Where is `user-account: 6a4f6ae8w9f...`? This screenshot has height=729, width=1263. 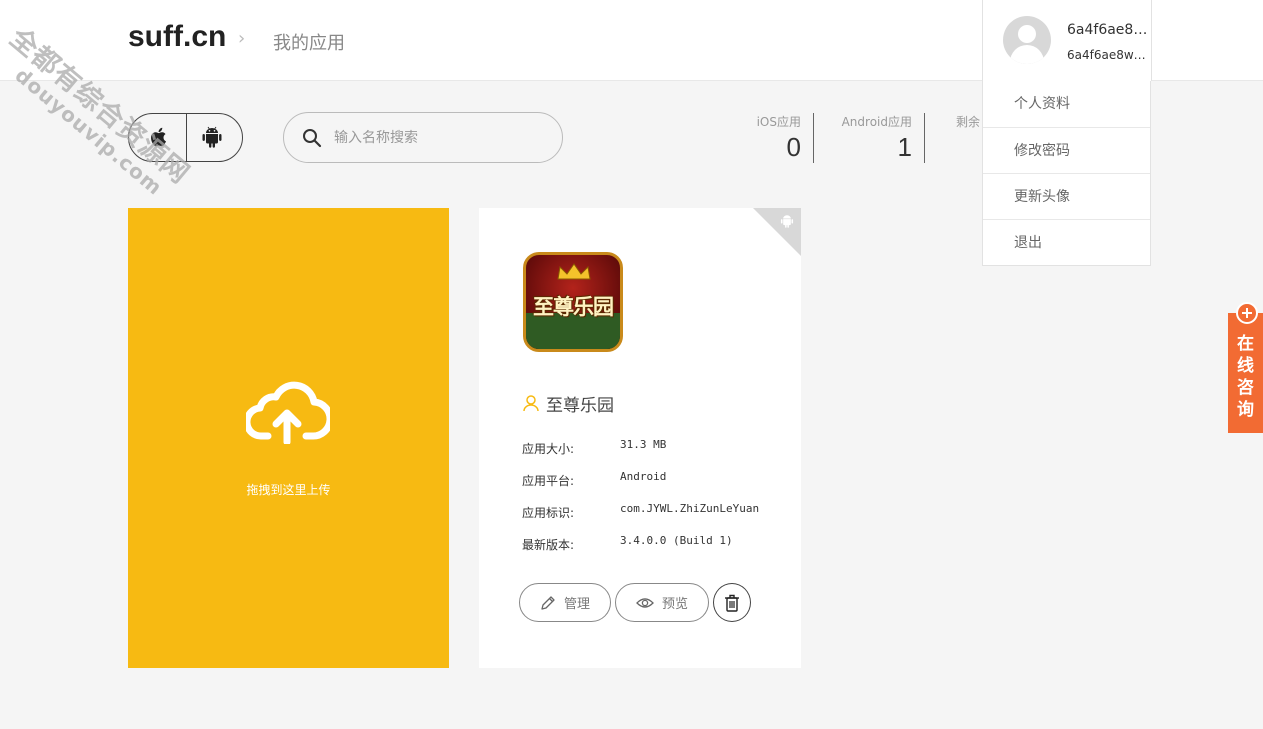 user-account: 6a4f6ae8w9f... is located at coordinates (1109, 55).